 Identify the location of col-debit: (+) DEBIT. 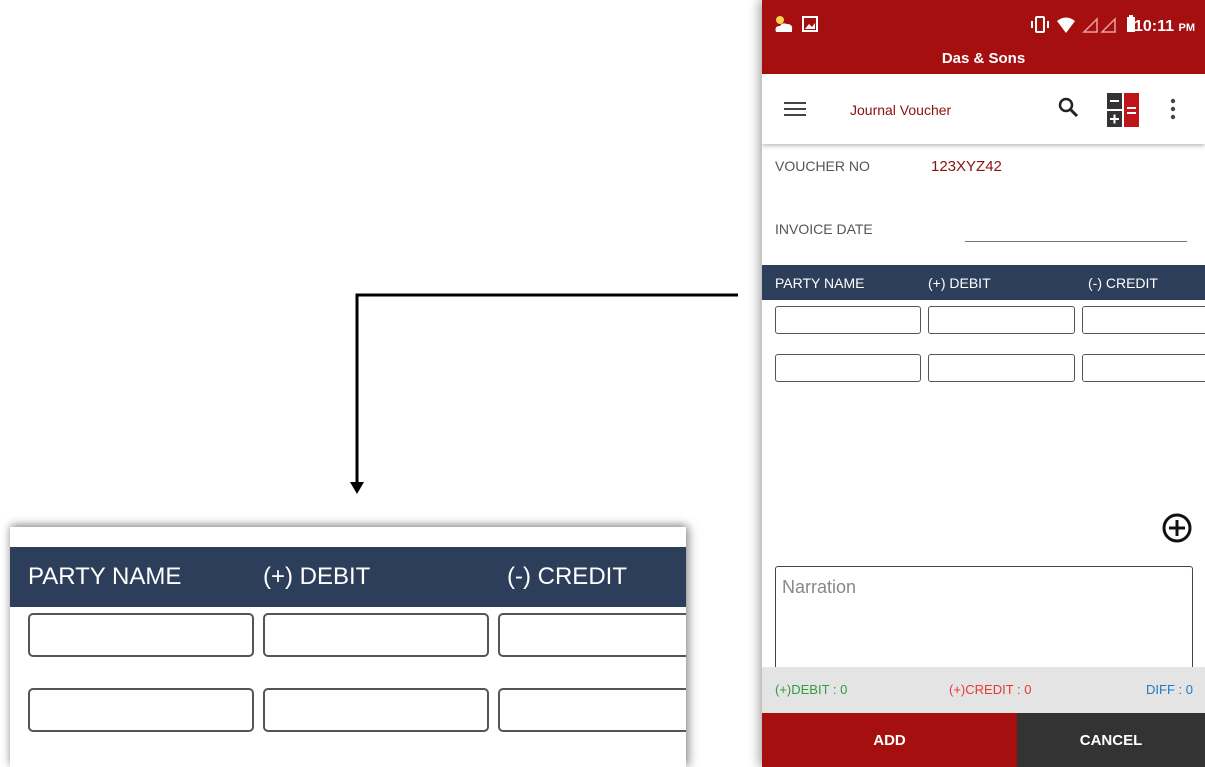
(959, 283).